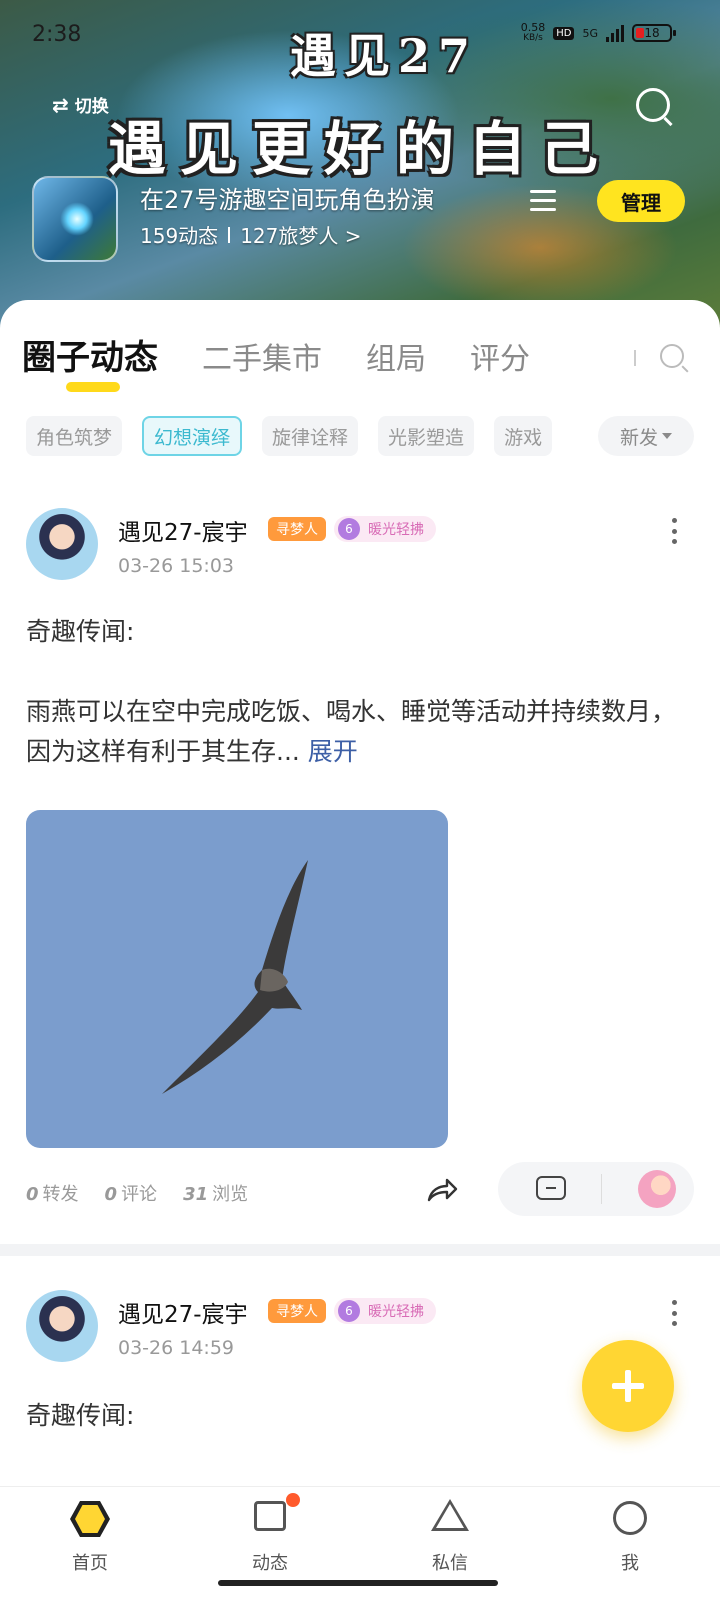 The image size is (720, 1600). Describe the element at coordinates (262, 356) in the screenshot. I see `tab-second-hand-market: 二手集市` at that location.